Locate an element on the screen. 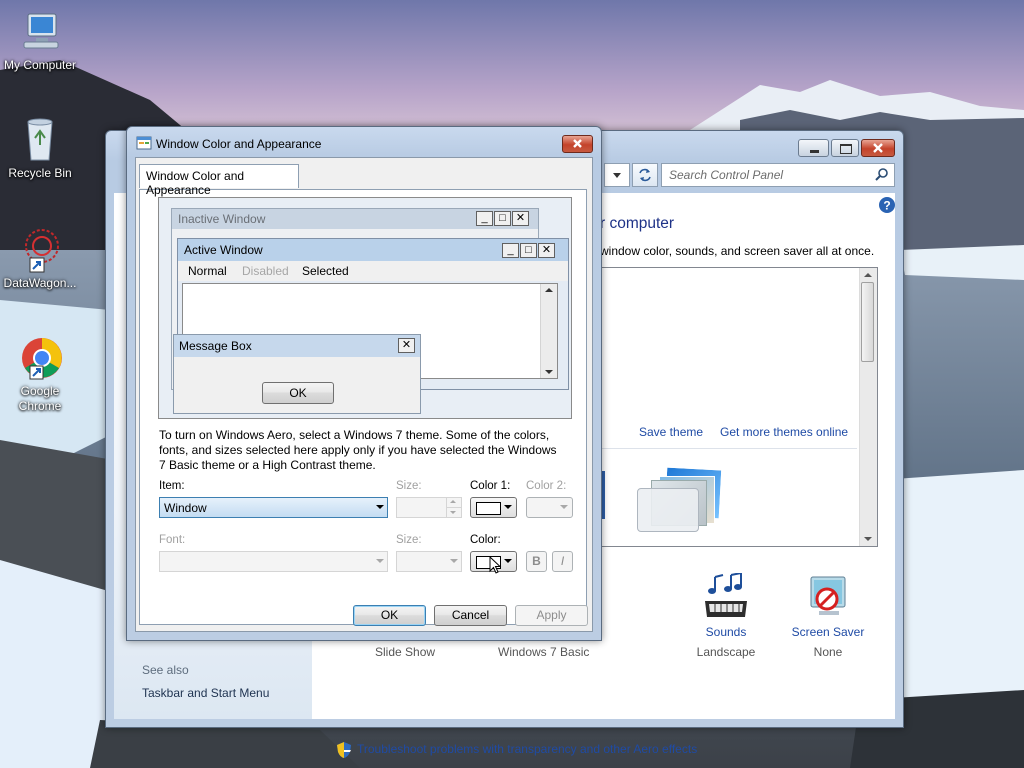 This screenshot has width=1024, height=768. slide-show-thumbnails is located at coordinates (688, 499).